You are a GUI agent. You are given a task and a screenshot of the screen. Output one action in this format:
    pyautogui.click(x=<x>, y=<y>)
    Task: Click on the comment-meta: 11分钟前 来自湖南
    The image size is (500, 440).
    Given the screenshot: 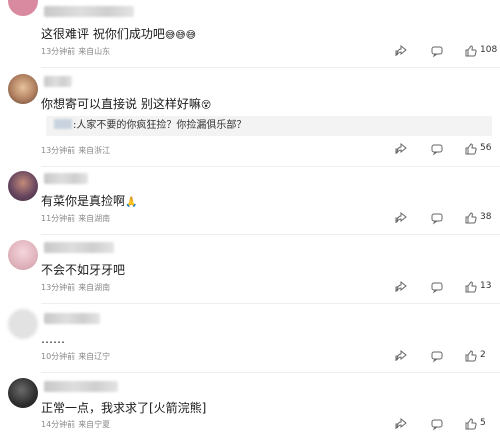 What is the action you would take?
    pyautogui.click(x=75, y=218)
    